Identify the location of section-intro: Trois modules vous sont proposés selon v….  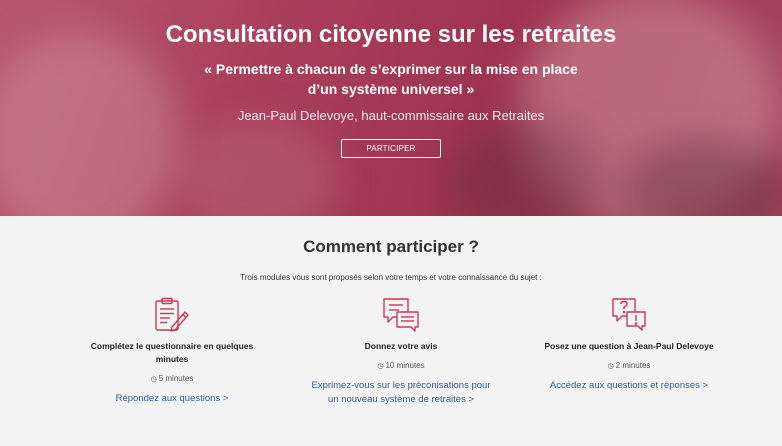
(391, 277).